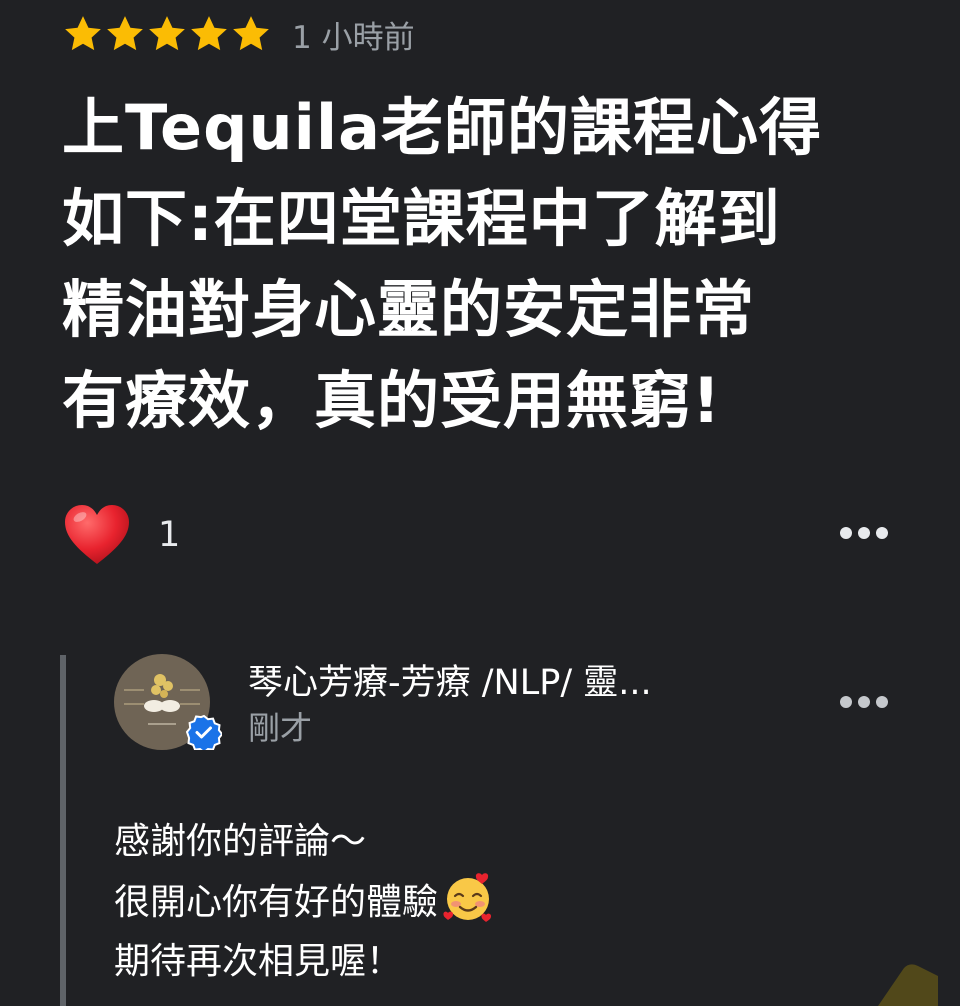 Image resolution: width=960 pixels, height=1006 pixels. I want to click on review-time: 1 小時前, so click(353, 37).